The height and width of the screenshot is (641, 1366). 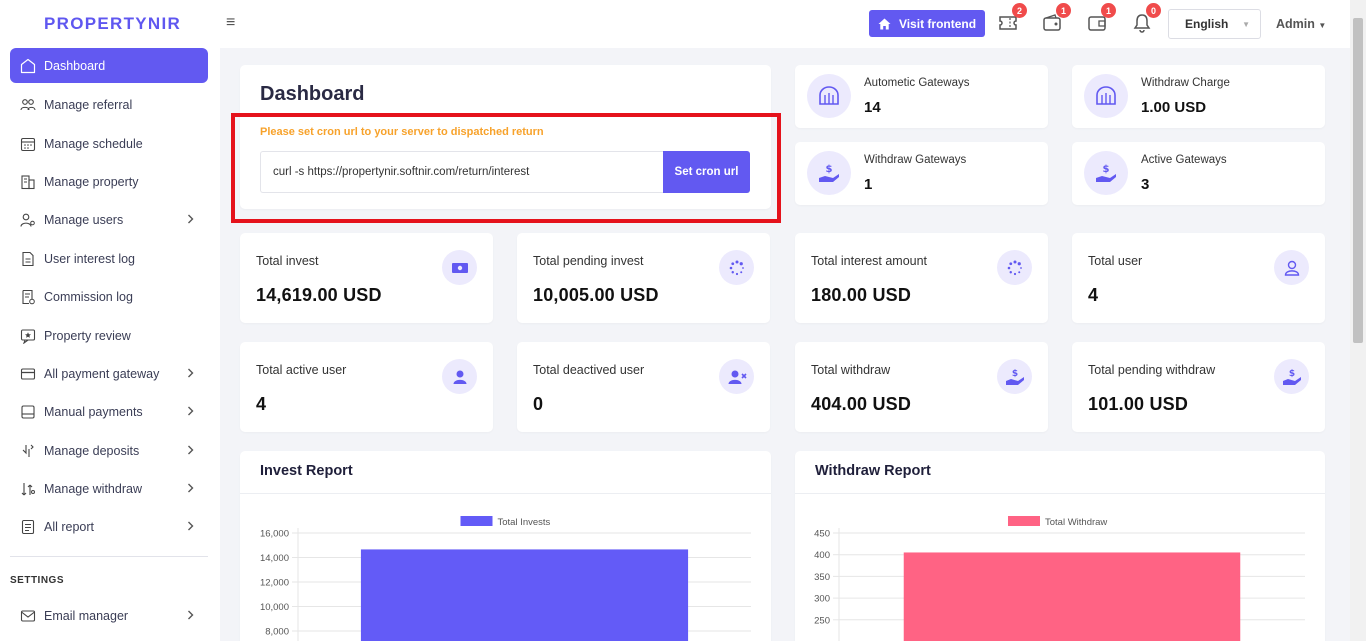 I want to click on stat-label: Total interest amount, so click(x=869, y=261).